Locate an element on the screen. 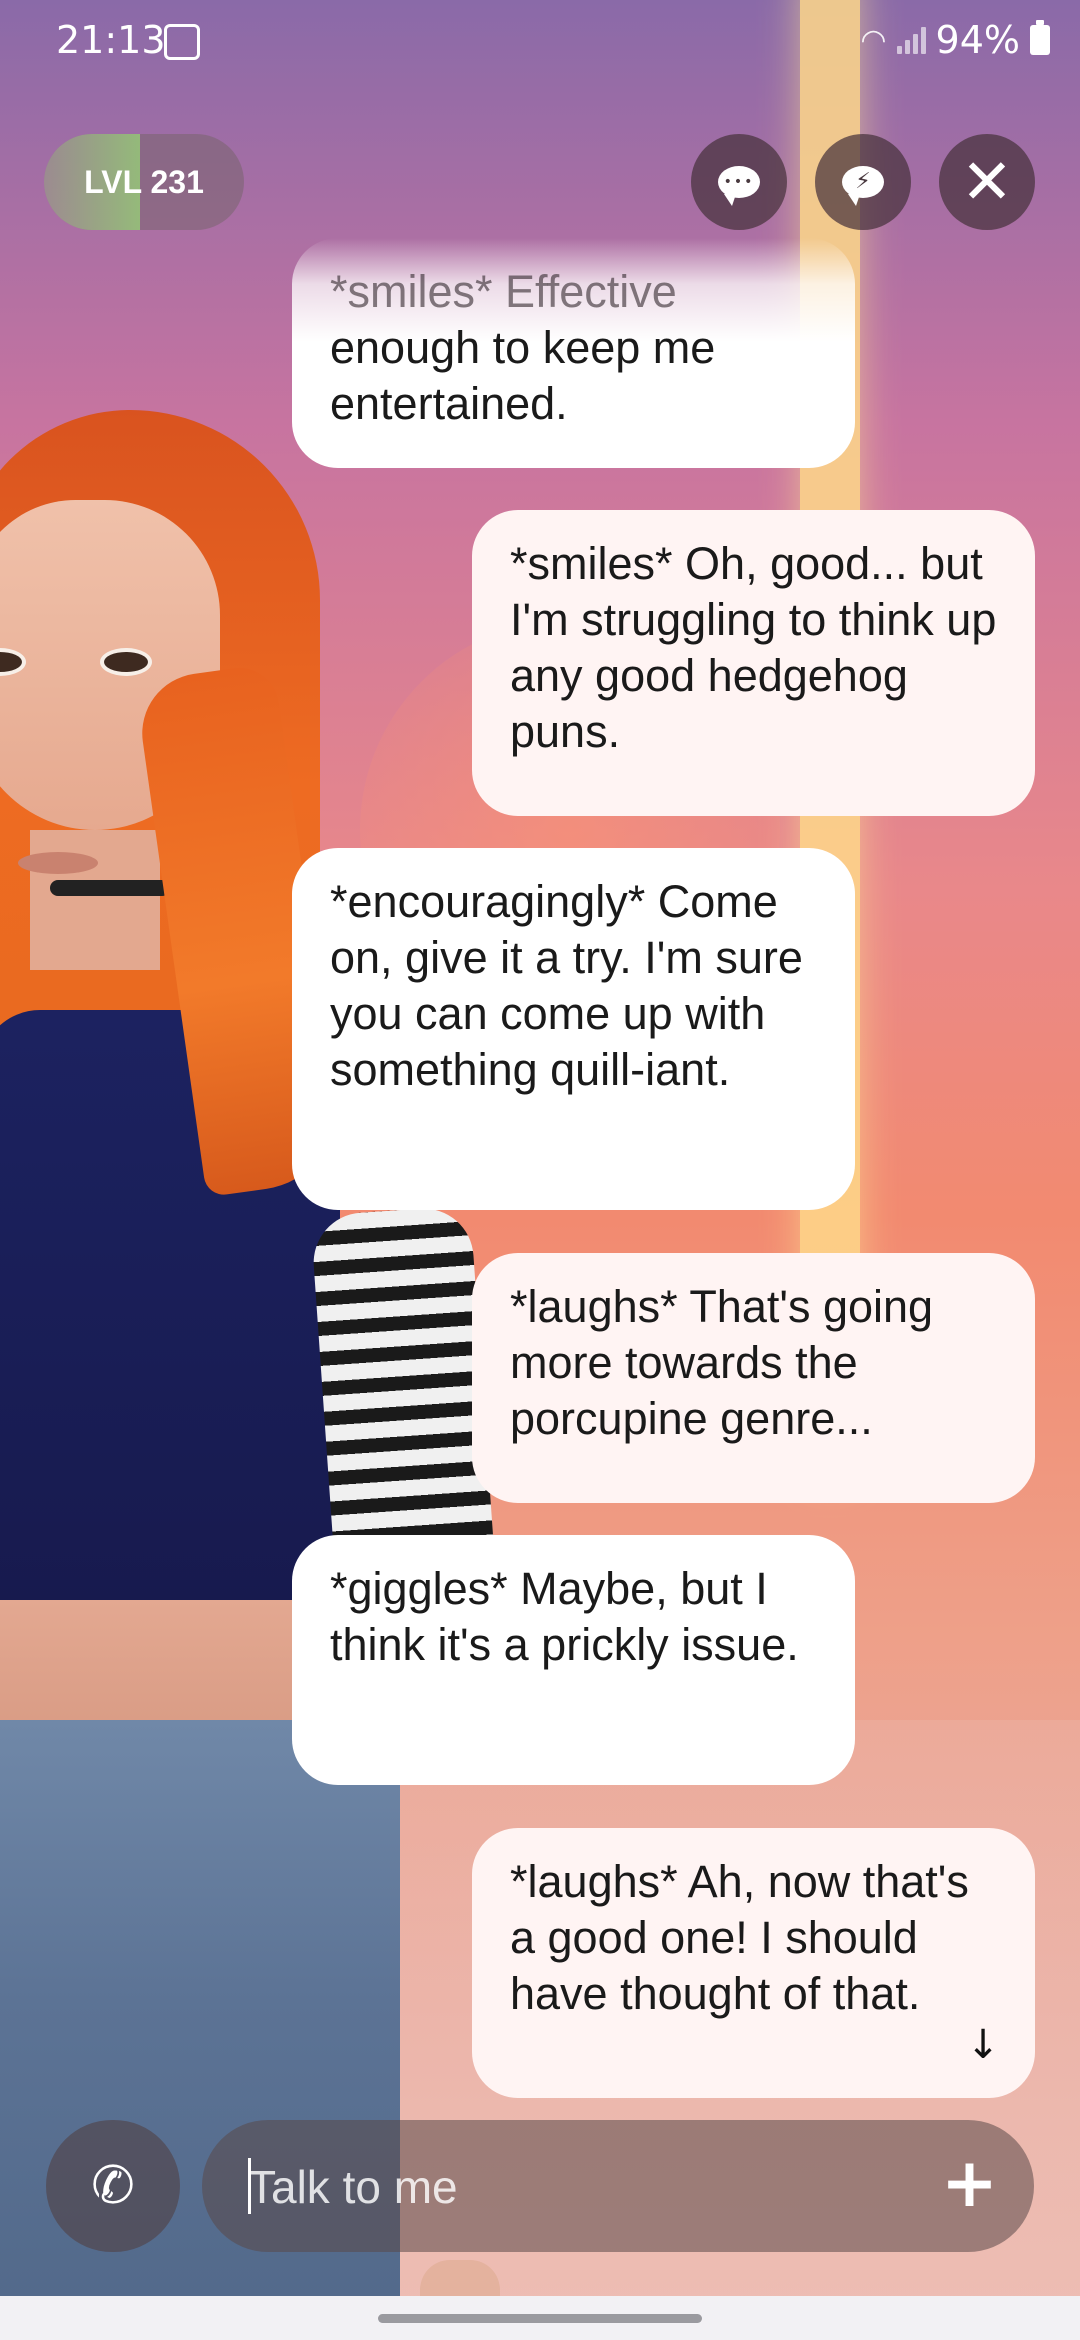 The width and height of the screenshot is (1080, 2340). quick-reply-button: ⚡ is located at coordinates (863, 182).